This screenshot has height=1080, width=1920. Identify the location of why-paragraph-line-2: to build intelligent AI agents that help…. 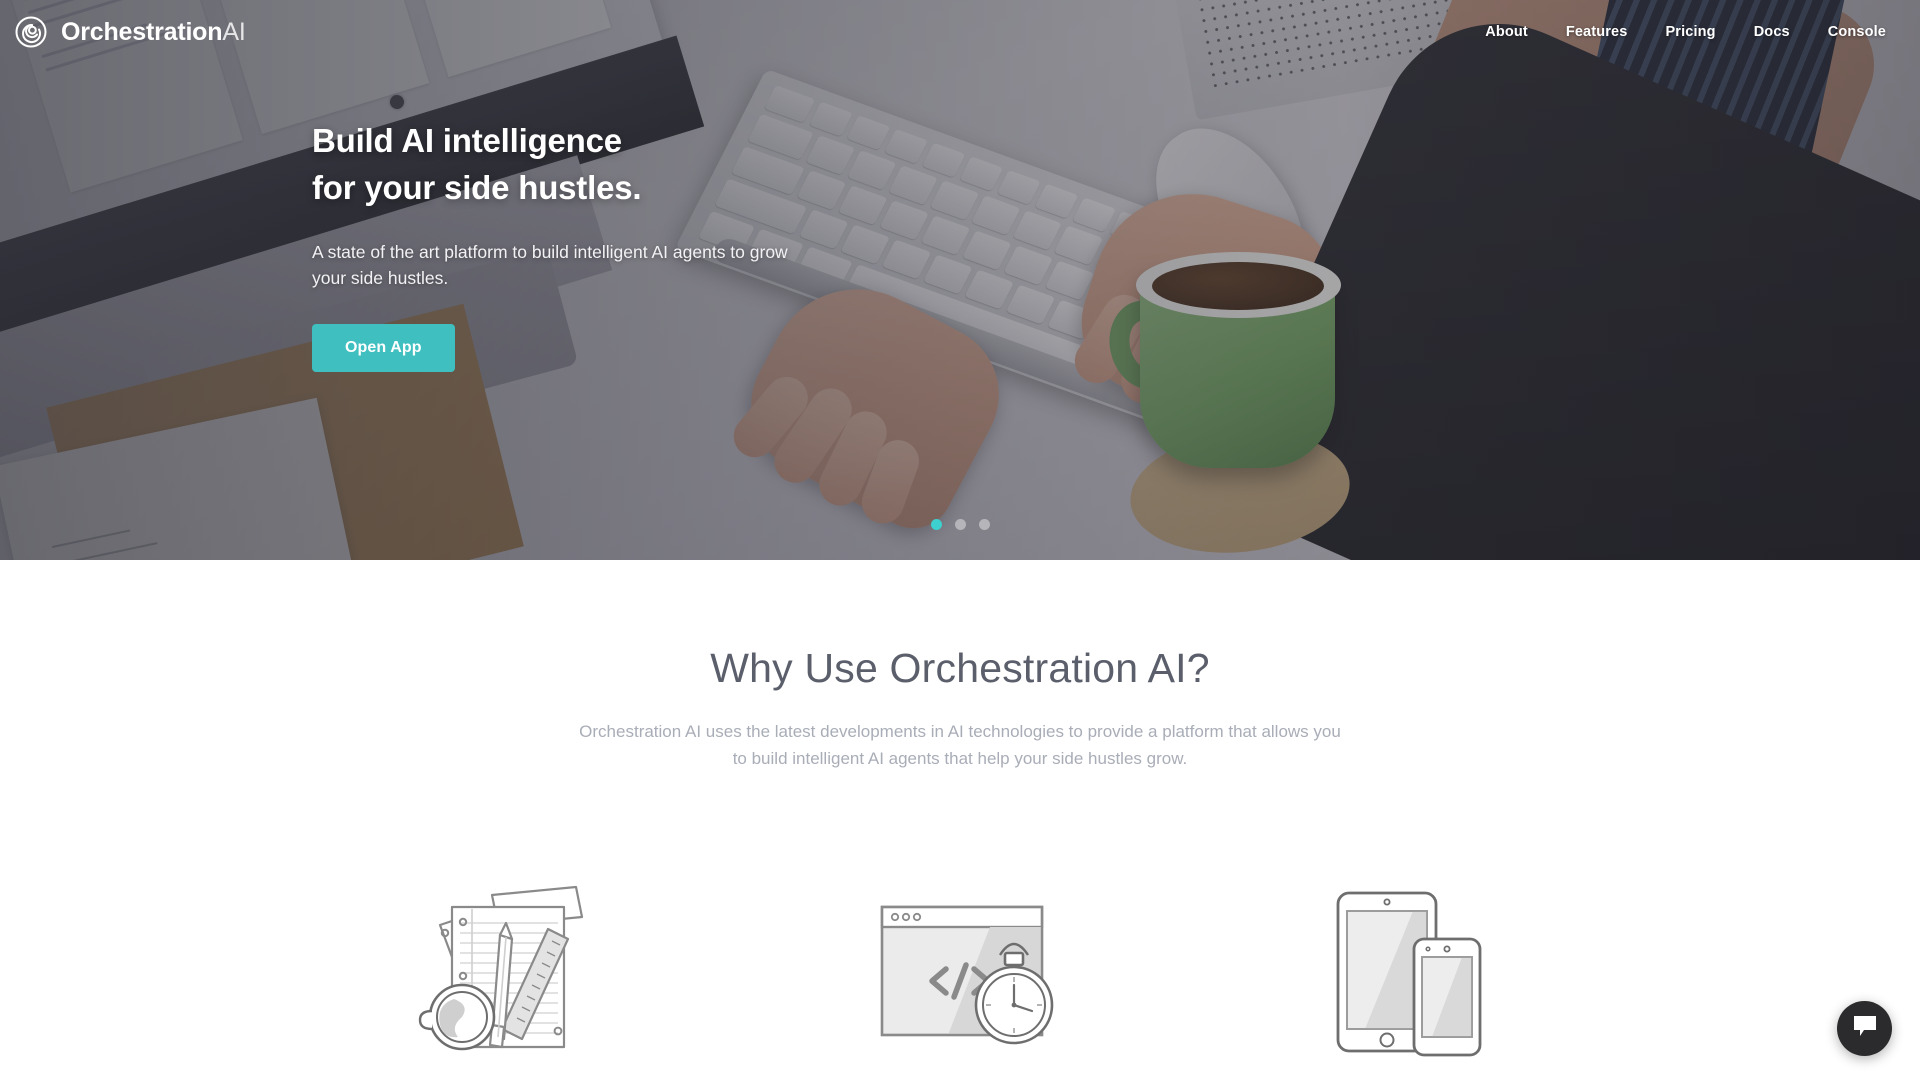
(960, 759).